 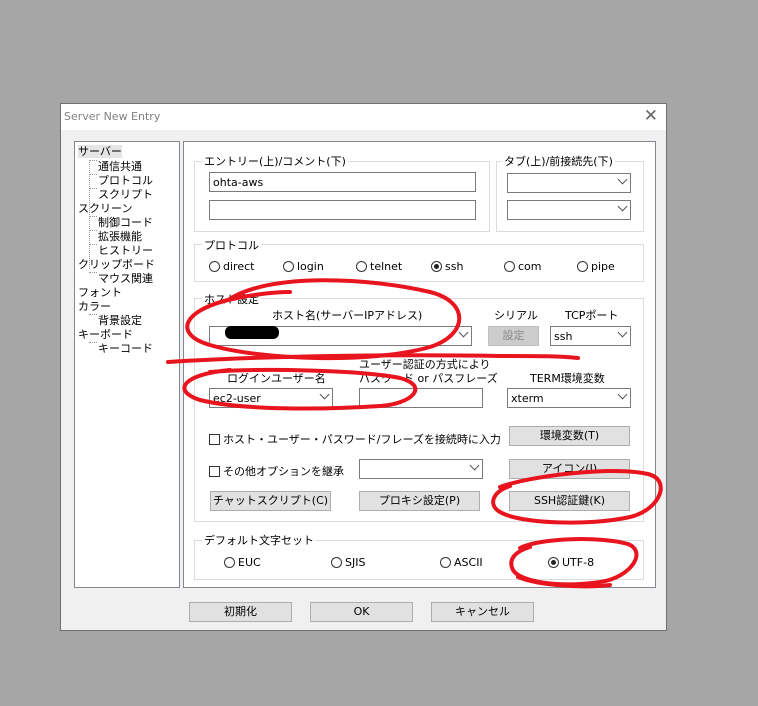 I want to click on tree-item-server: サーバー, so click(x=100, y=151).